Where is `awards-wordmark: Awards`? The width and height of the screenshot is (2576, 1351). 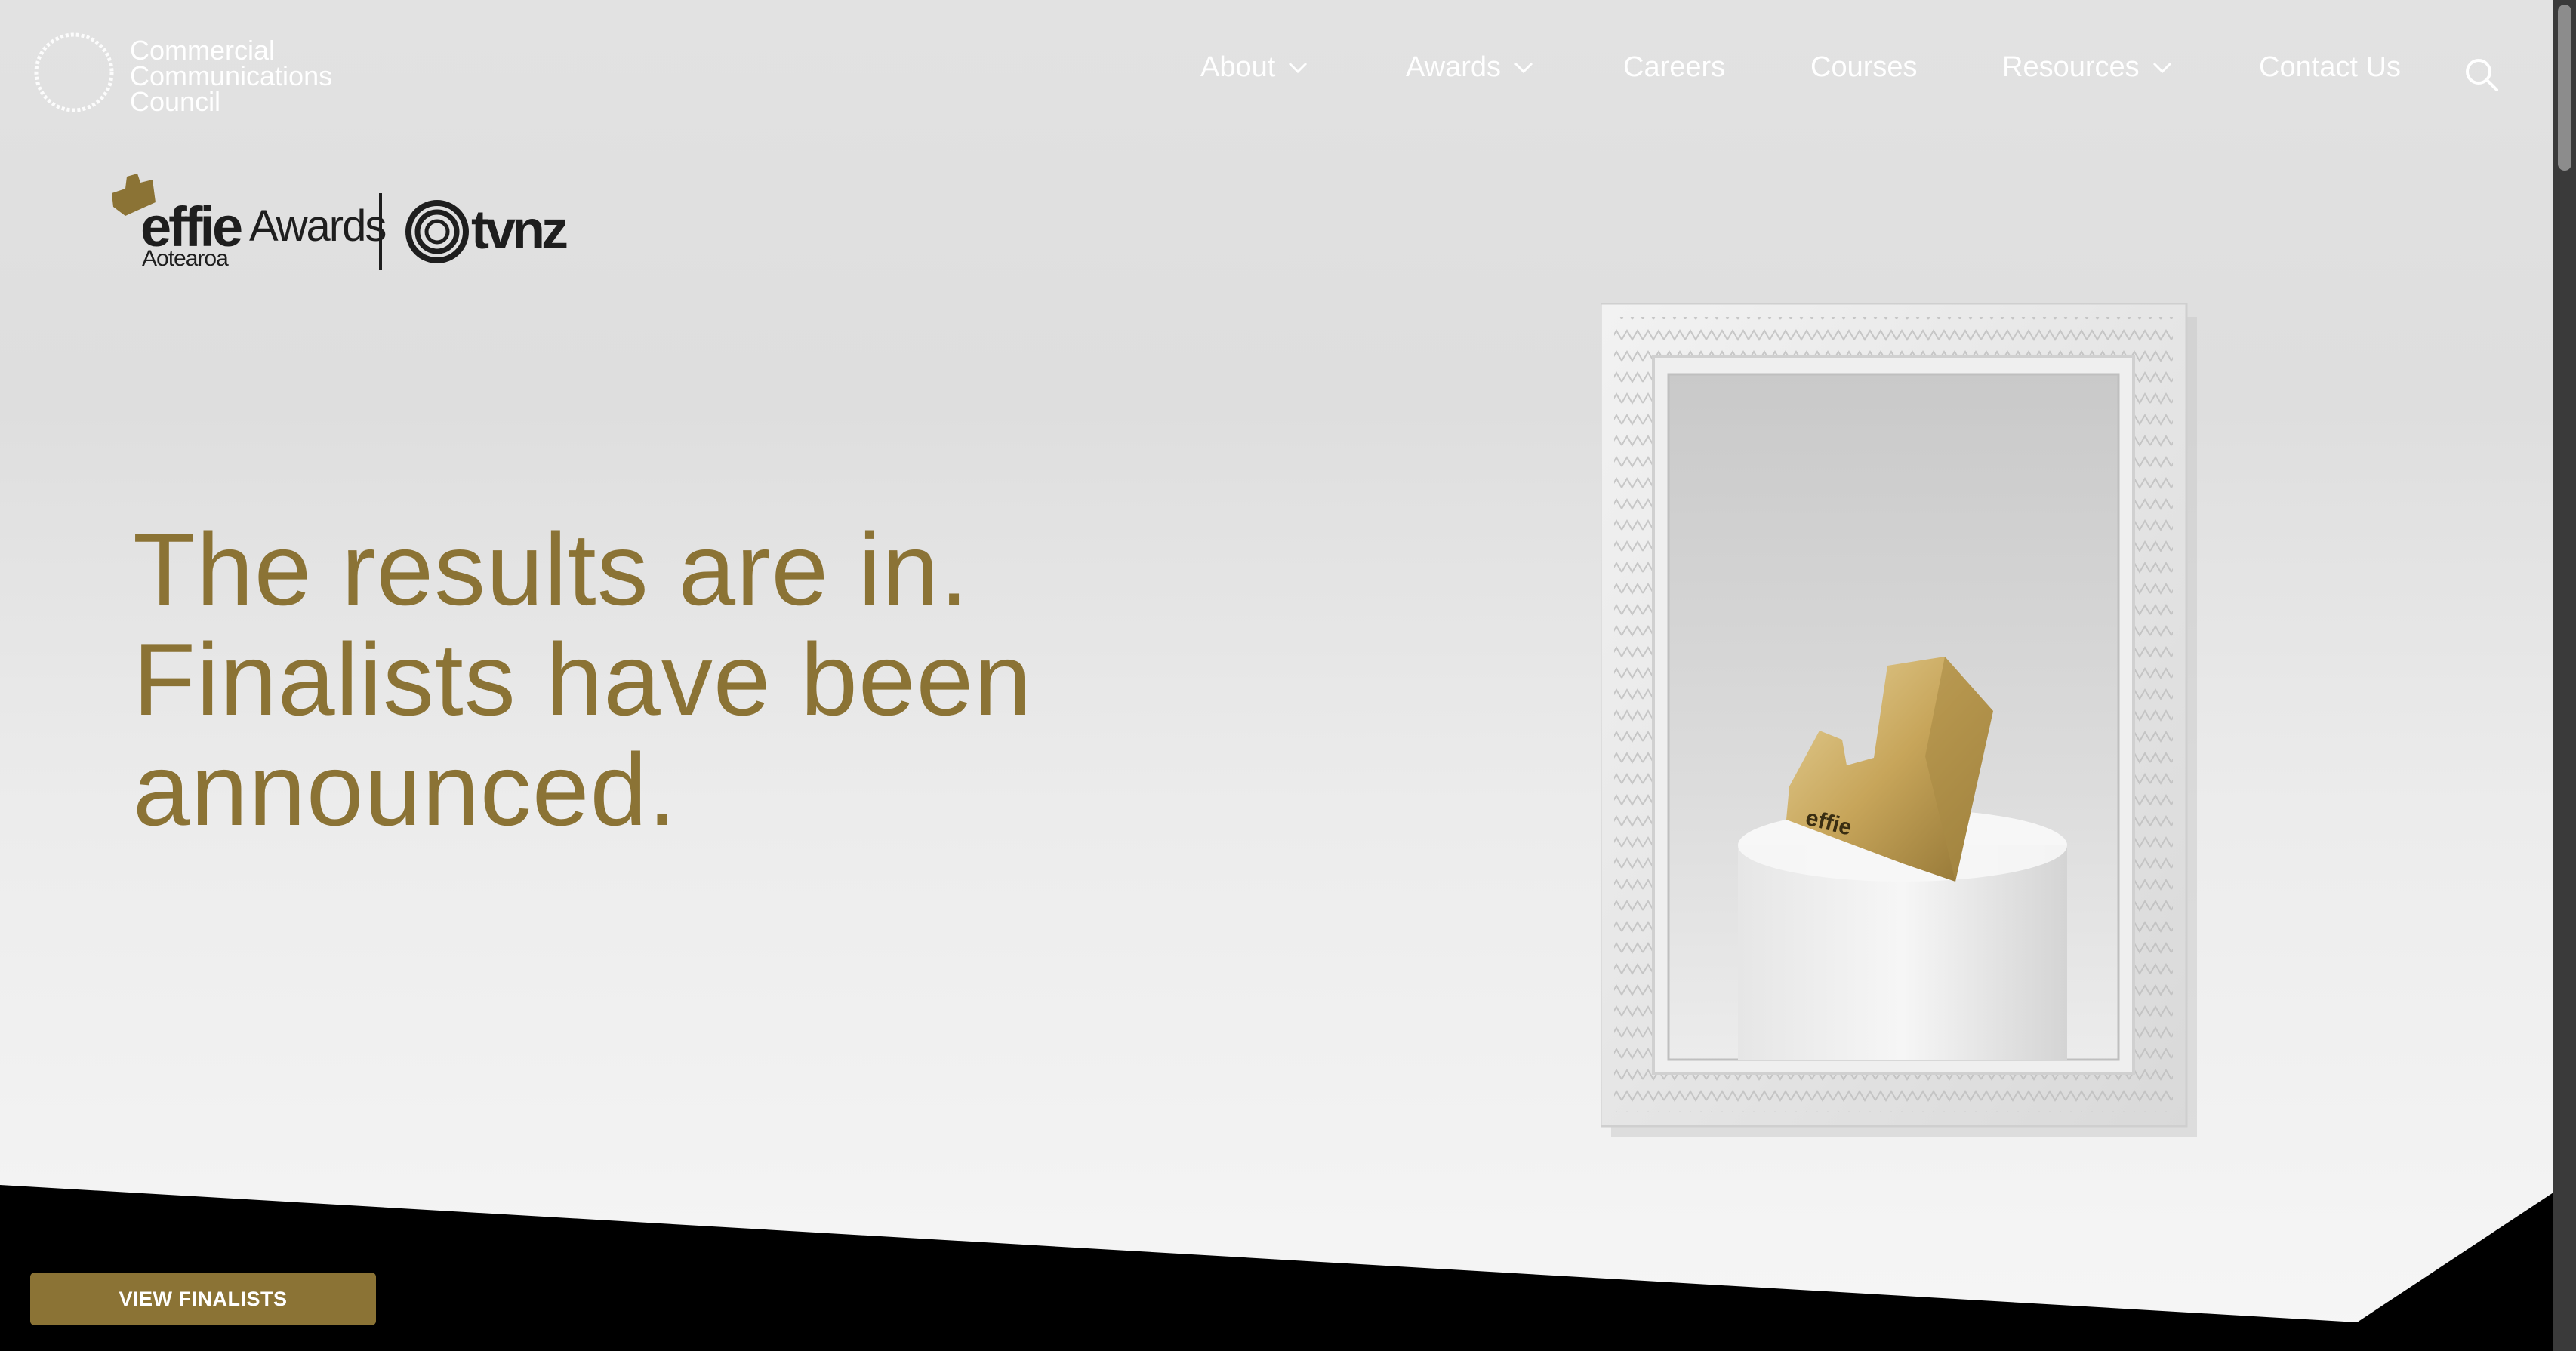
awards-wordmark: Awards is located at coordinates (318, 226).